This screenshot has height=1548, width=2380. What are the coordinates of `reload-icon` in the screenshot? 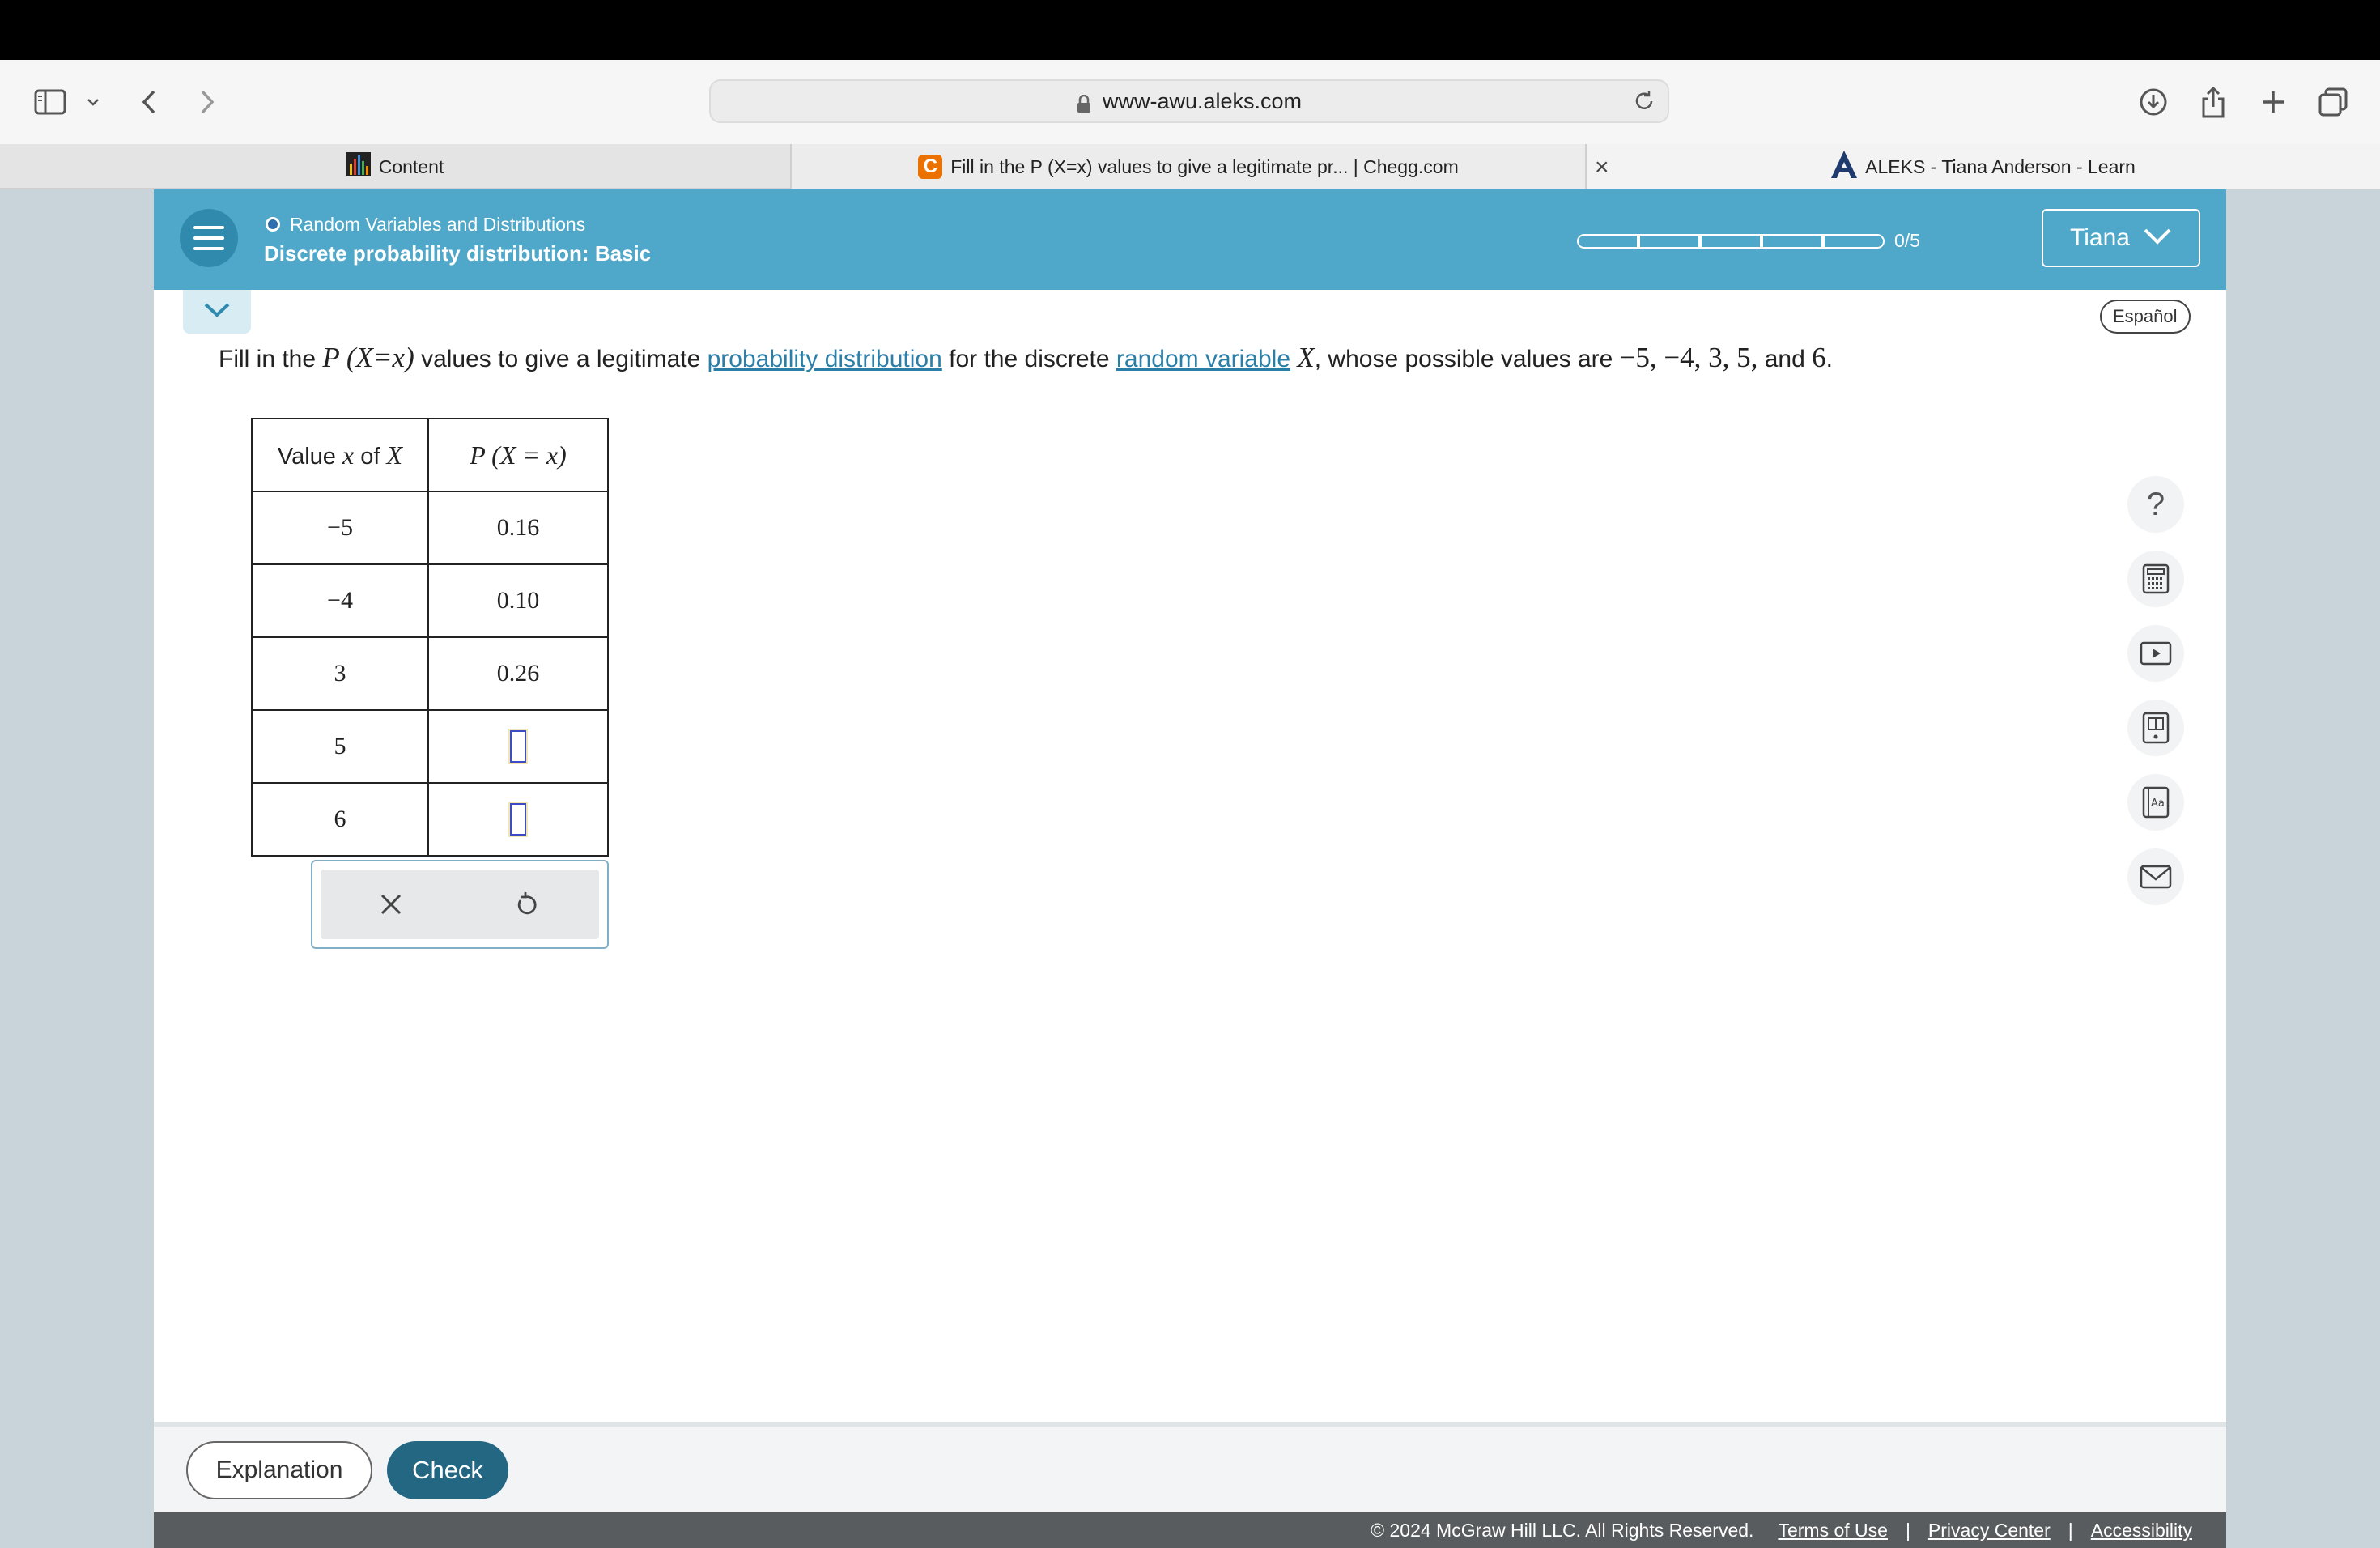 It's located at (1644, 104).